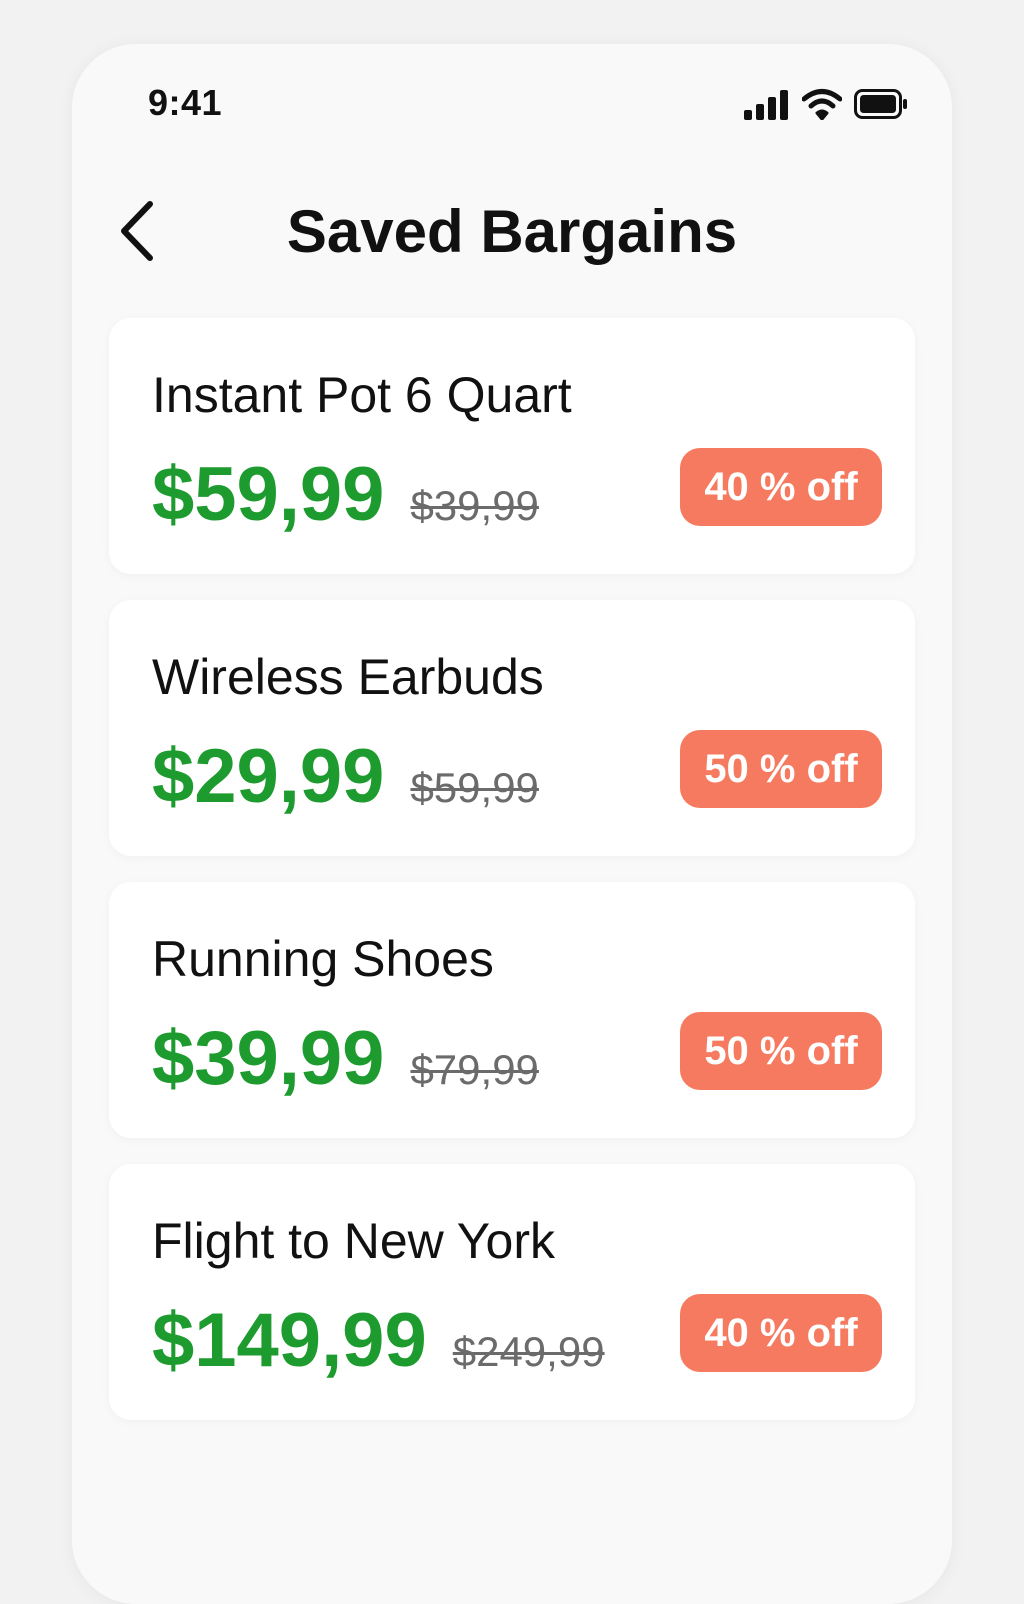 Image resolution: width=1024 pixels, height=1604 pixels. I want to click on price-row: $59,99 $39,99, so click(345, 495).